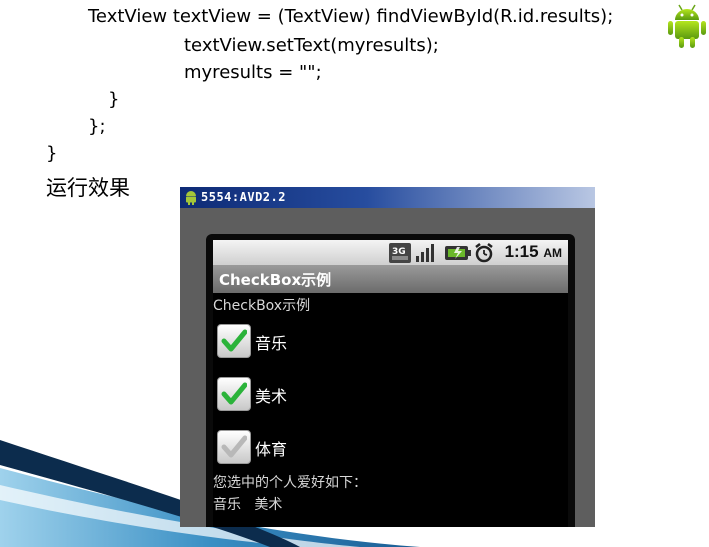 The height and width of the screenshot is (547, 709). What do you see at coordinates (271, 343) in the screenshot?
I see `checkbox-label: 音乐` at bounding box center [271, 343].